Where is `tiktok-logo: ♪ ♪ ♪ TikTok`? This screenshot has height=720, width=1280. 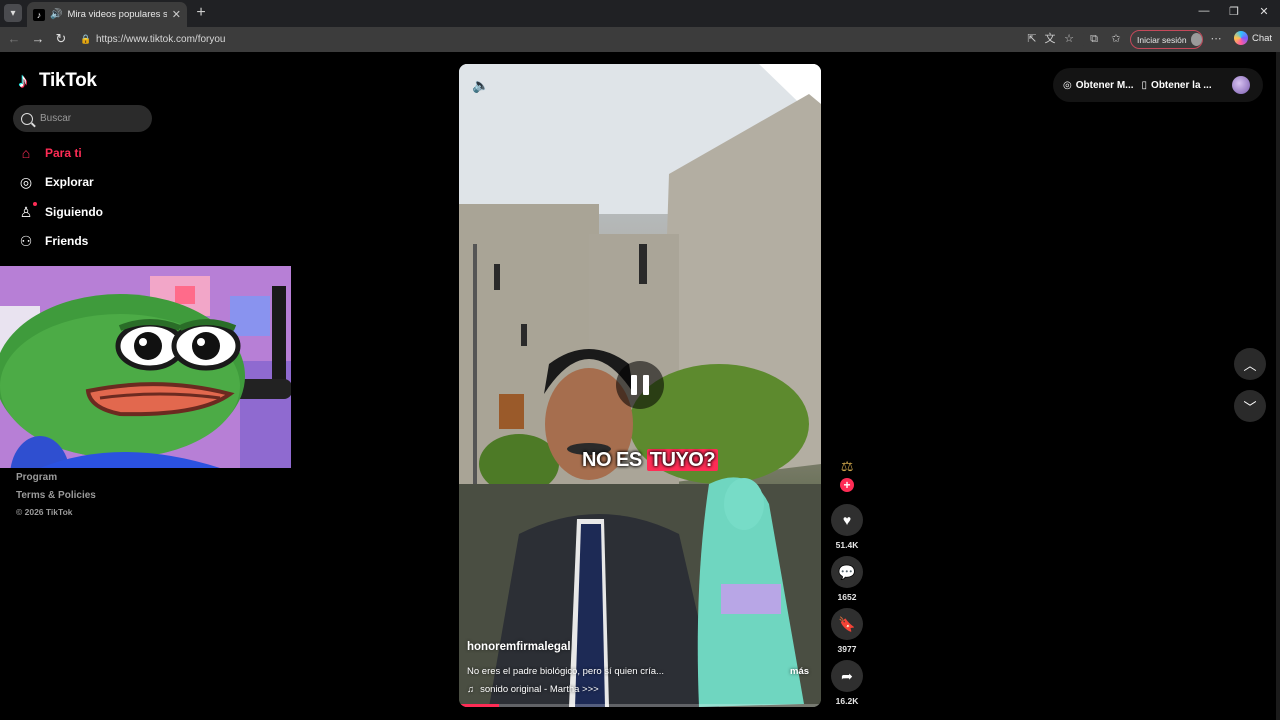 tiktok-logo: ♪ ♪ ♪ TikTok is located at coordinates (57, 81).